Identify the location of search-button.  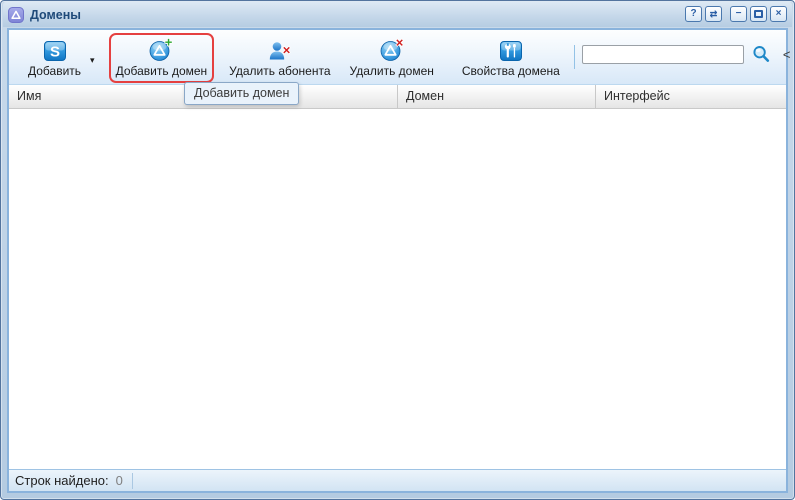
(761, 54).